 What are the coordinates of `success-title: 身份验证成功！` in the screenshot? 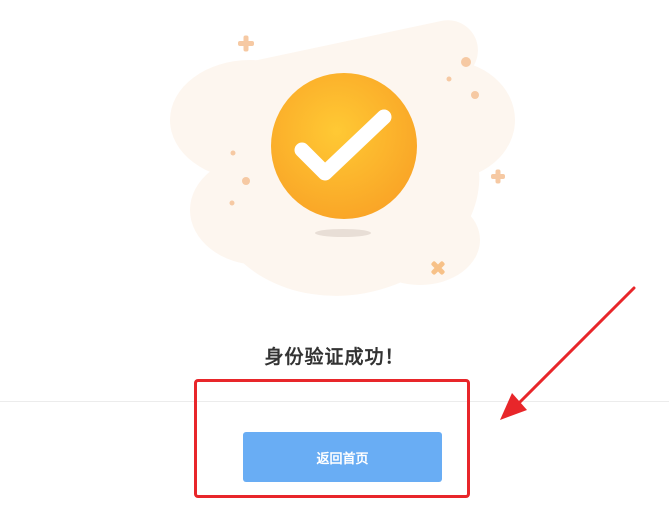 It's located at (334, 357).